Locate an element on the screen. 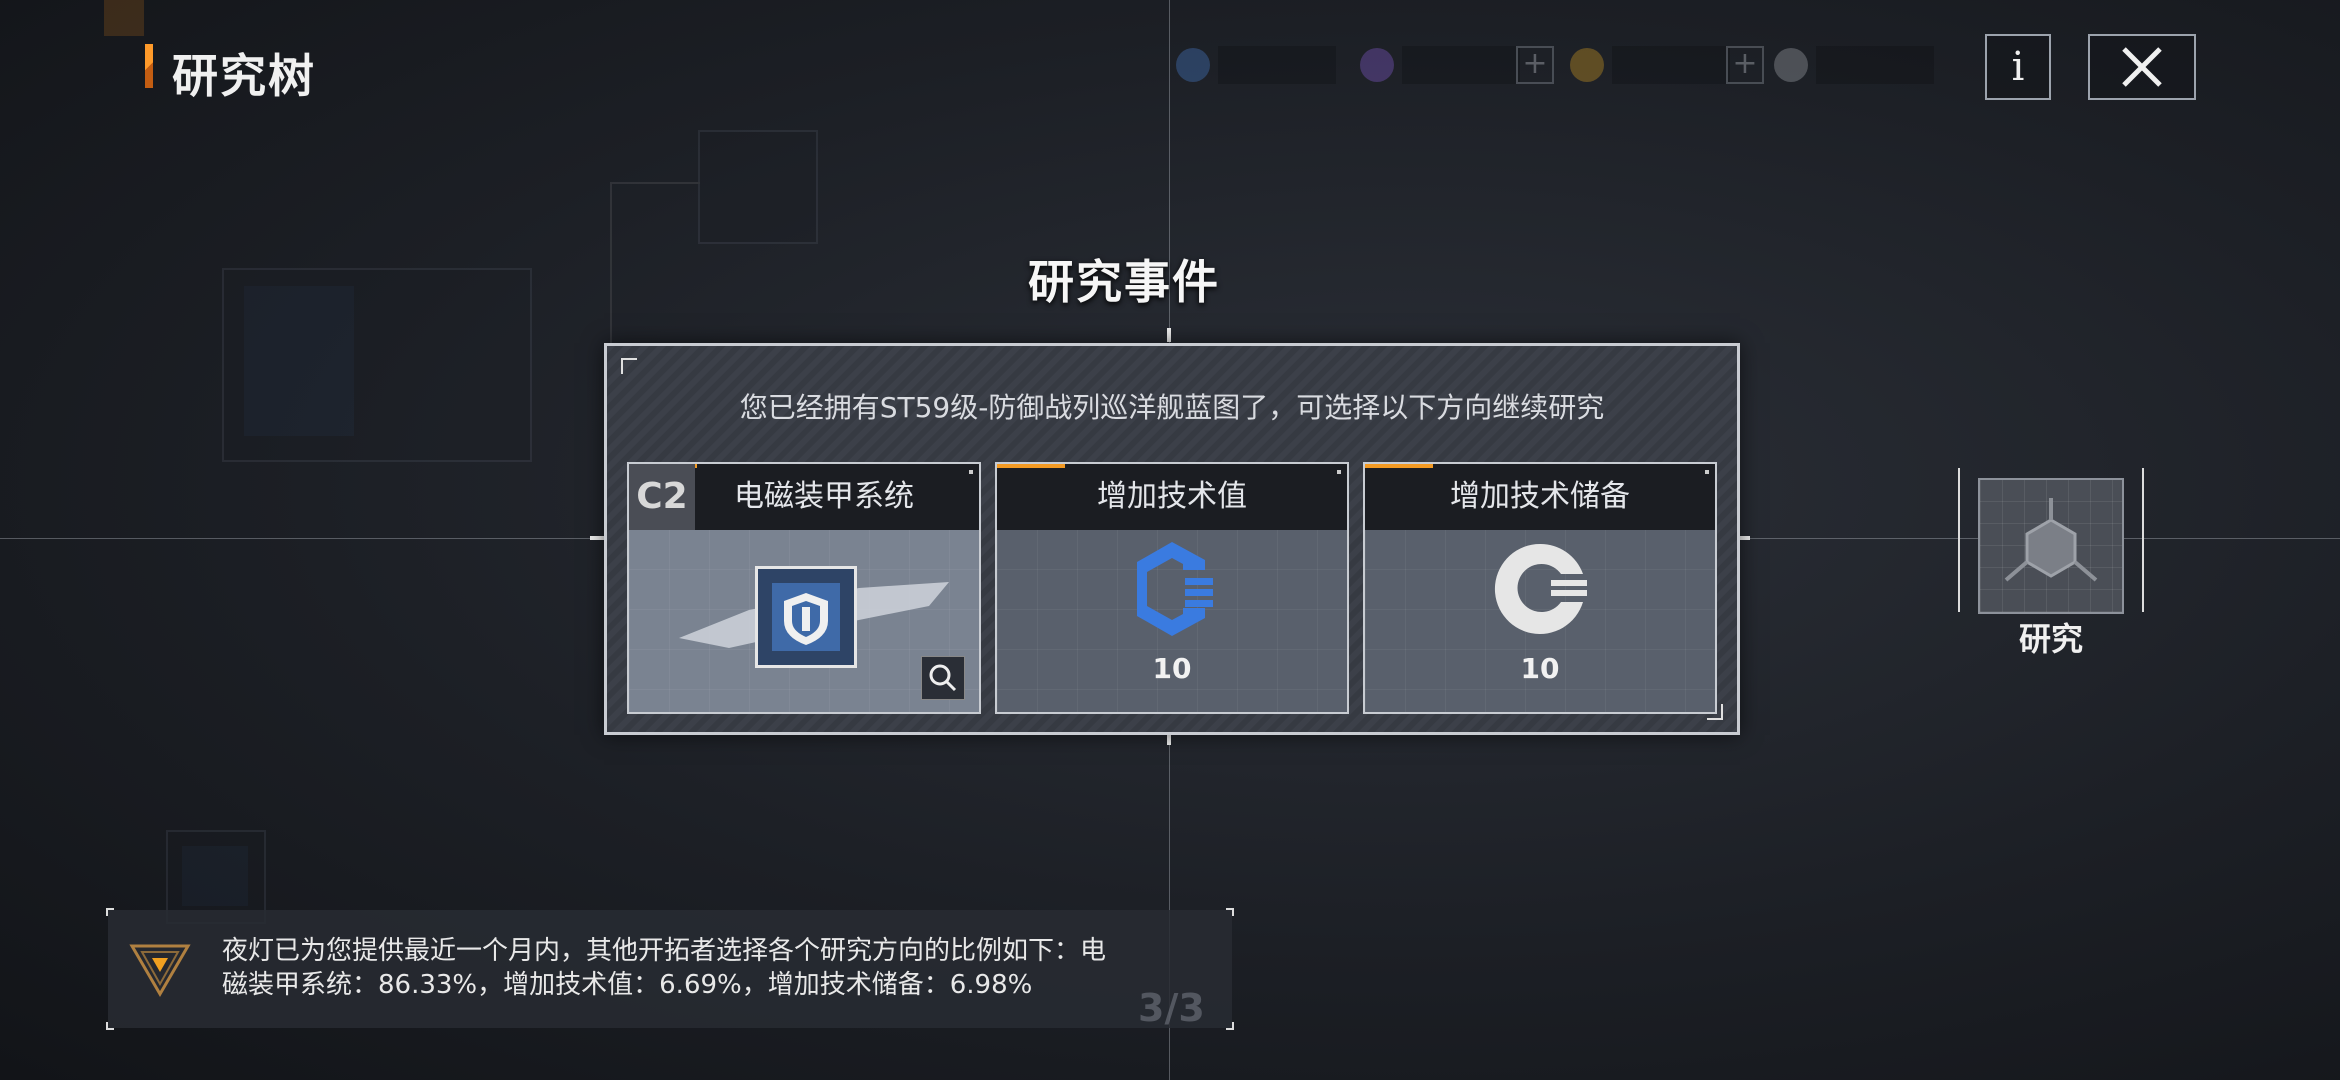  event-title: 研究事件 is located at coordinates (1124, 282).